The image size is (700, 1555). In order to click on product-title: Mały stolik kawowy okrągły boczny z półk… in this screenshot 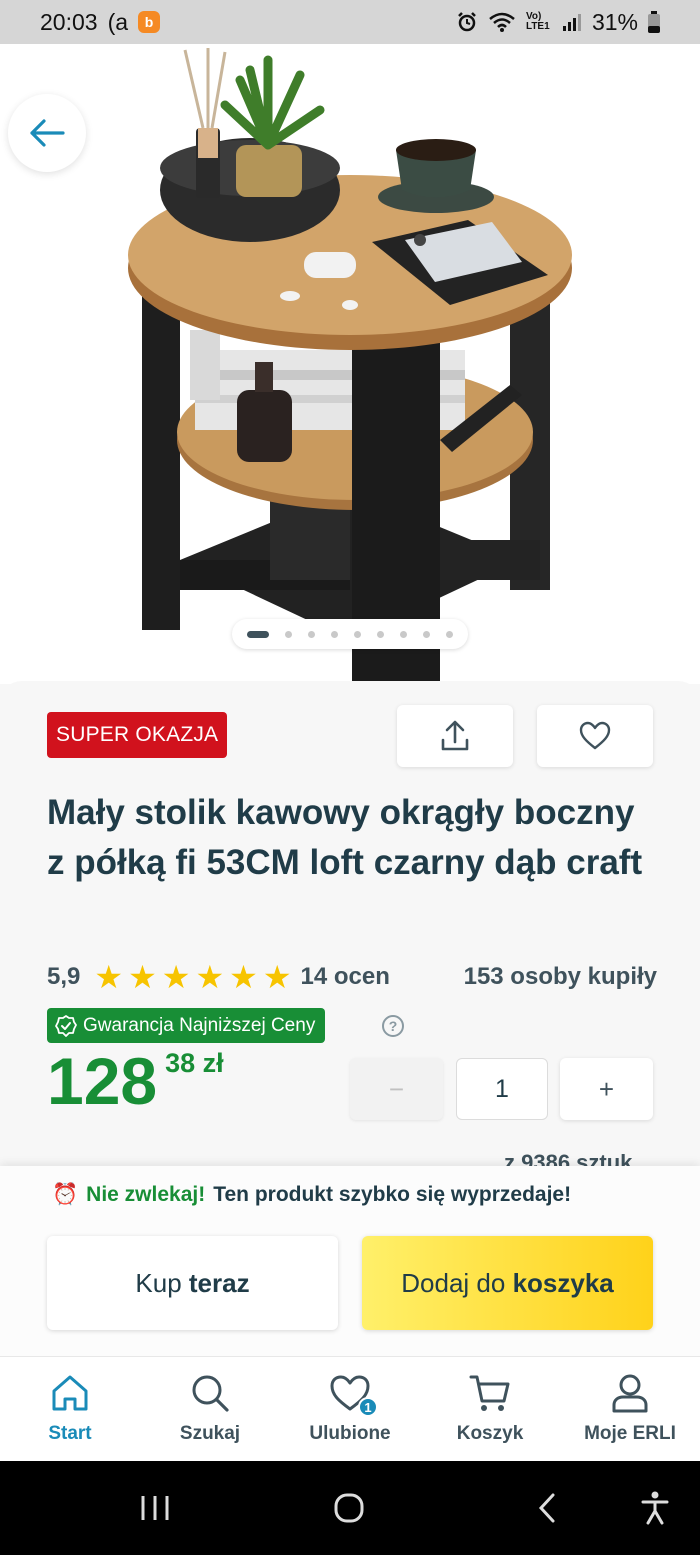, I will do `click(345, 837)`.